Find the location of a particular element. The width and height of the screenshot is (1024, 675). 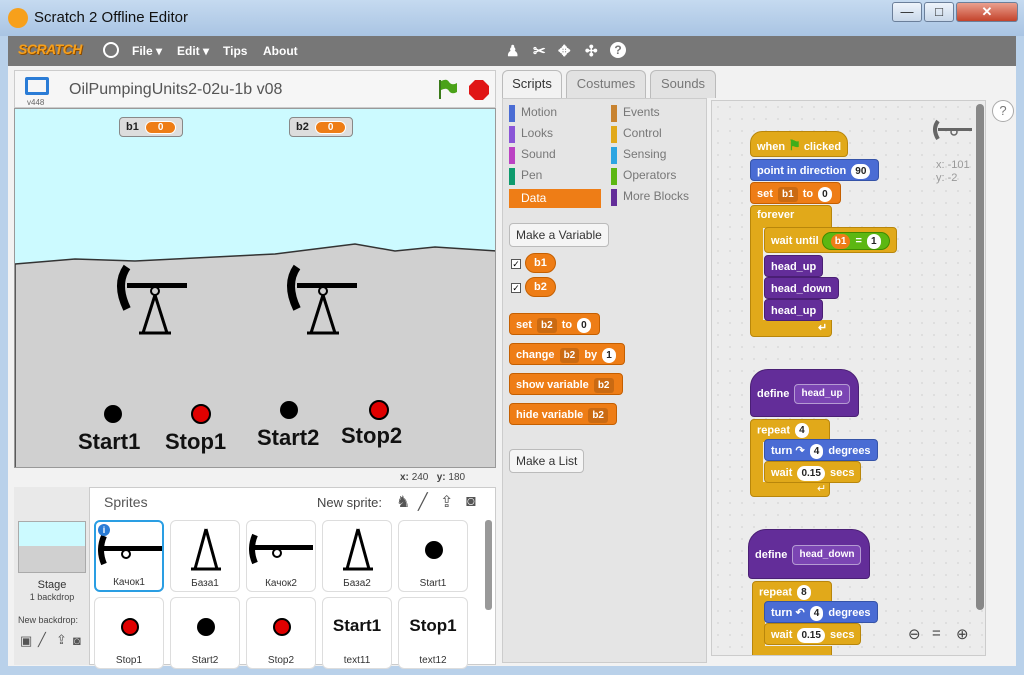

stop2-button-sprite is located at coordinates (379, 410).